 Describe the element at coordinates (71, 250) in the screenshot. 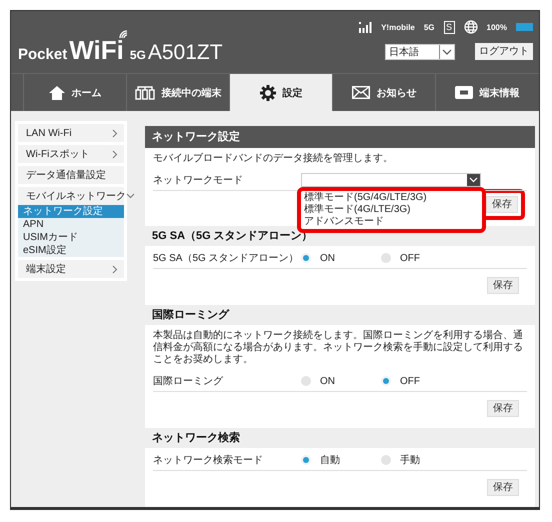

I see `sidebar-subitem: eSIM設定` at that location.